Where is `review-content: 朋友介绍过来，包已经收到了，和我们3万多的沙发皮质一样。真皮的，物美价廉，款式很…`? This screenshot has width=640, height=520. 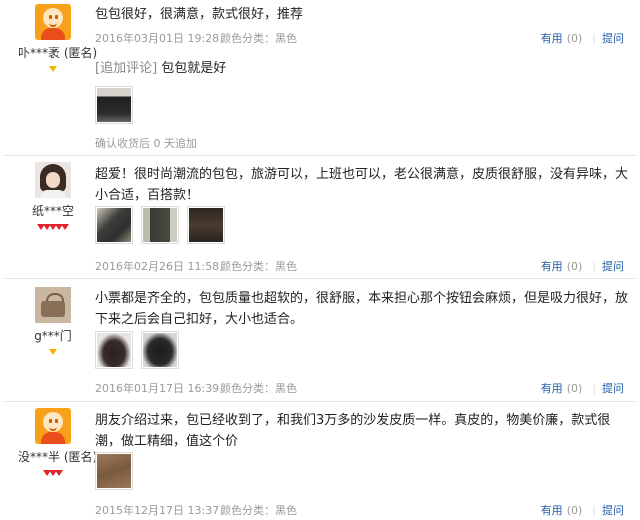 review-content: 朋友介绍过来，包已经收到了，和我们3万多的沙发皮质一样。真皮的，物美价廉，款式很… is located at coordinates (353, 431).